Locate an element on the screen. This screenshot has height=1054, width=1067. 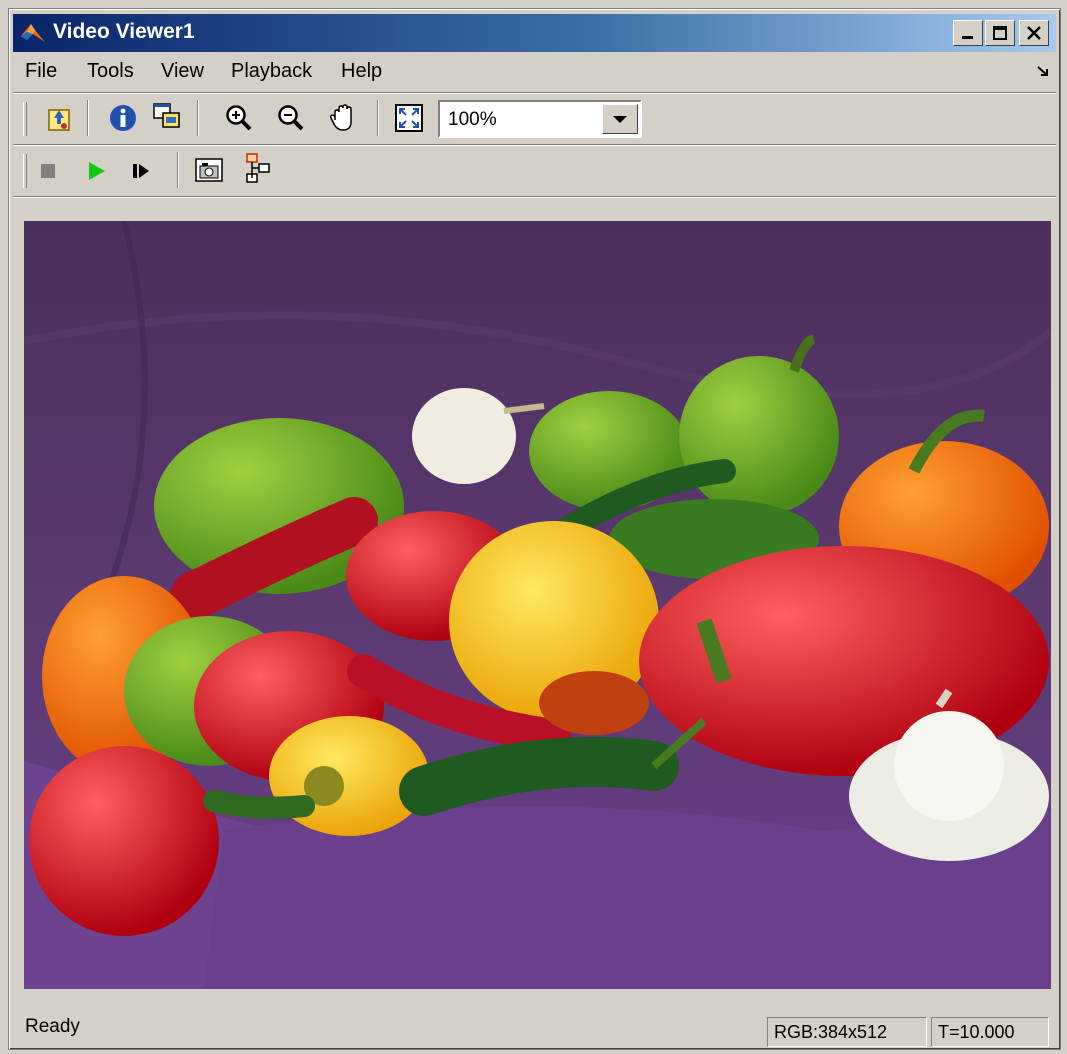
minimize-icon is located at coordinates (967, 37).